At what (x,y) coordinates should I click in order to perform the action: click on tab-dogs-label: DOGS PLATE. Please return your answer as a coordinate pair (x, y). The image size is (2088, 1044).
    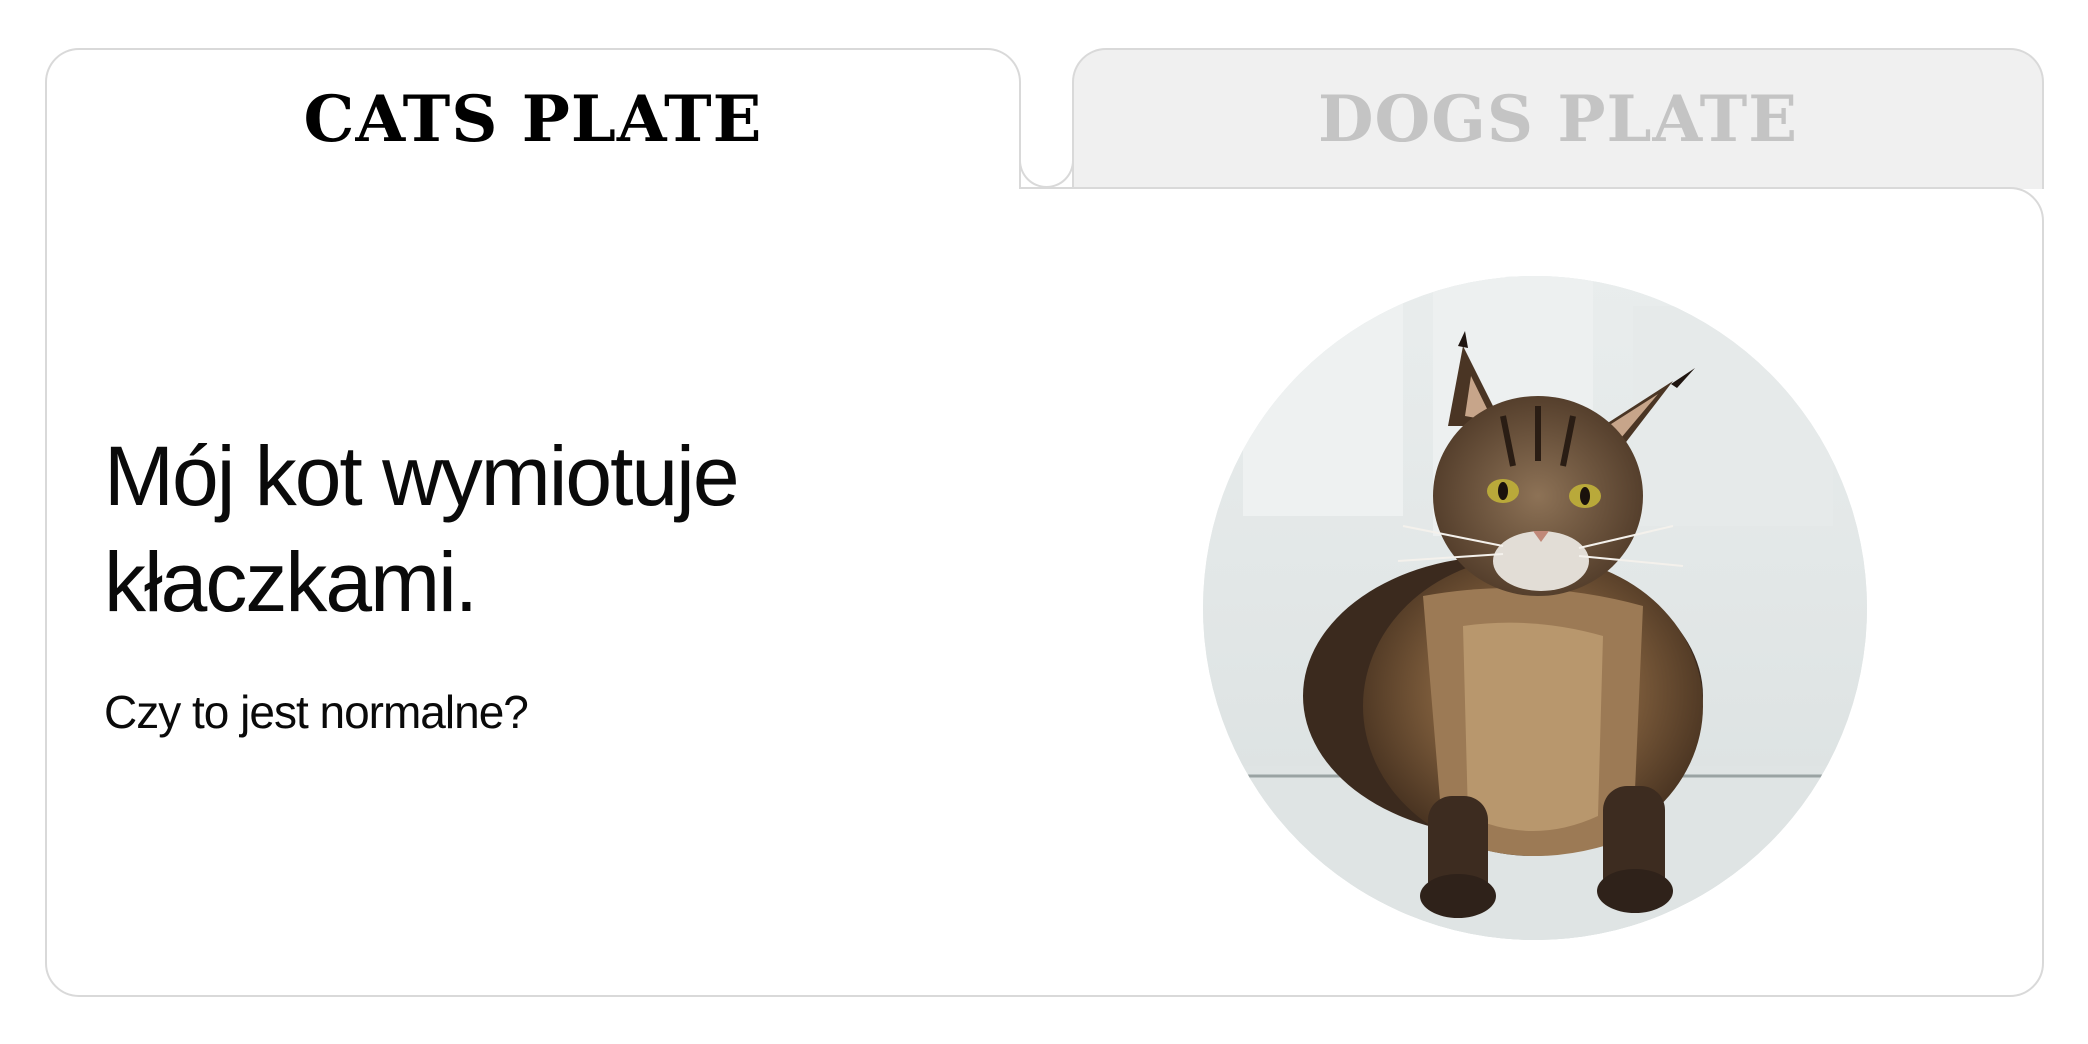
    Looking at the image, I should click on (1558, 119).